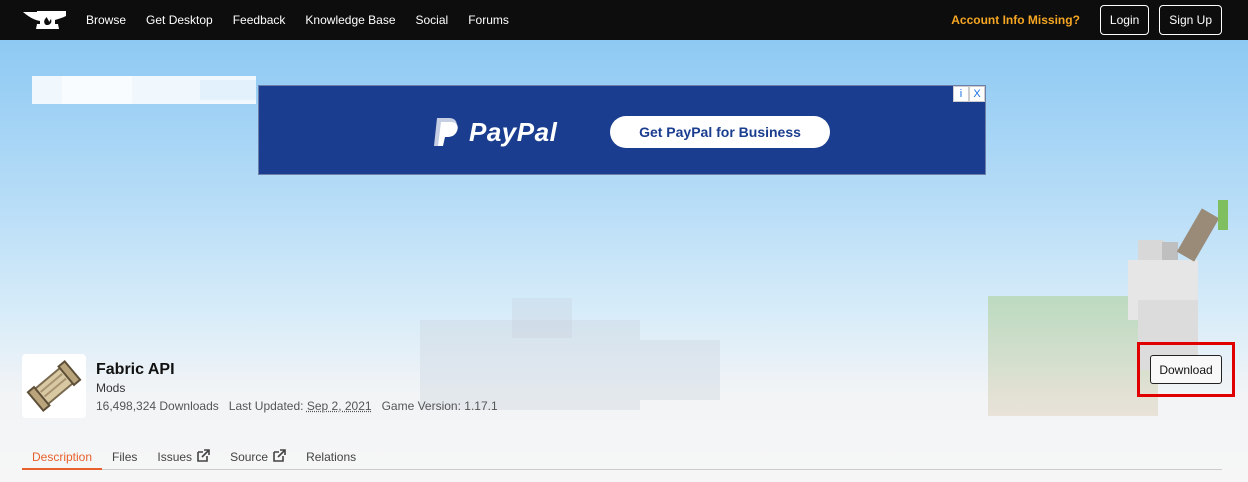 This screenshot has width=1248, height=482. I want to click on last-updated: Last Updated: Sep 2, 2021, so click(300, 406).